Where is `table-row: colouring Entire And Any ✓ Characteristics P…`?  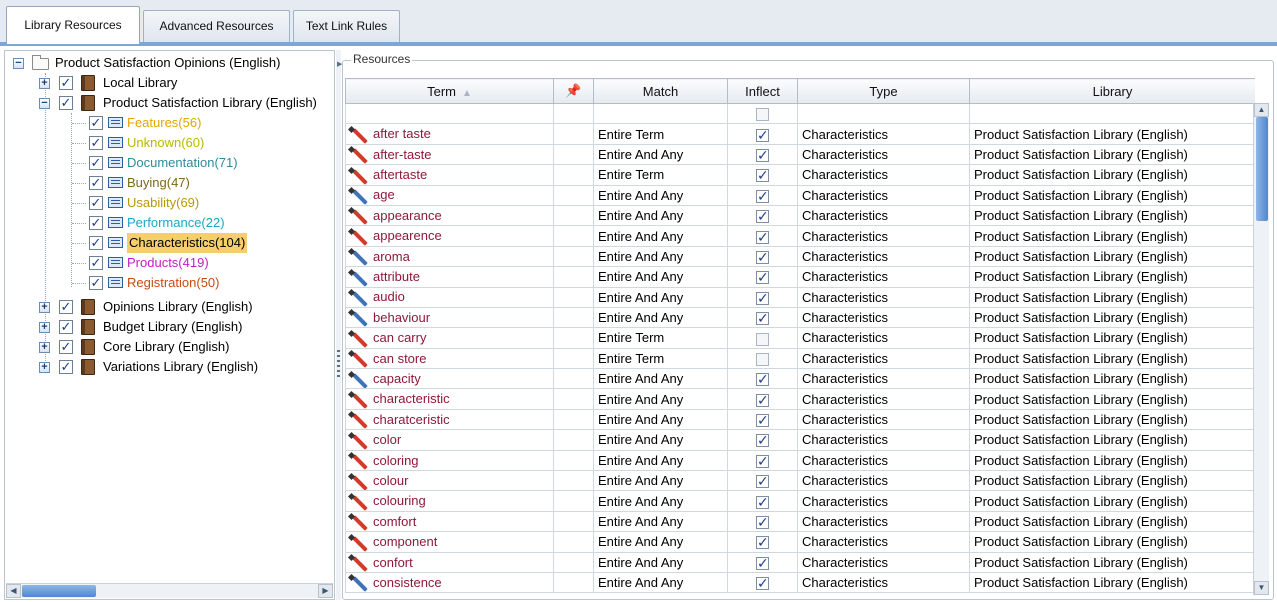
table-row: colouring Entire And Any ✓ Characteristics P… is located at coordinates (800, 501).